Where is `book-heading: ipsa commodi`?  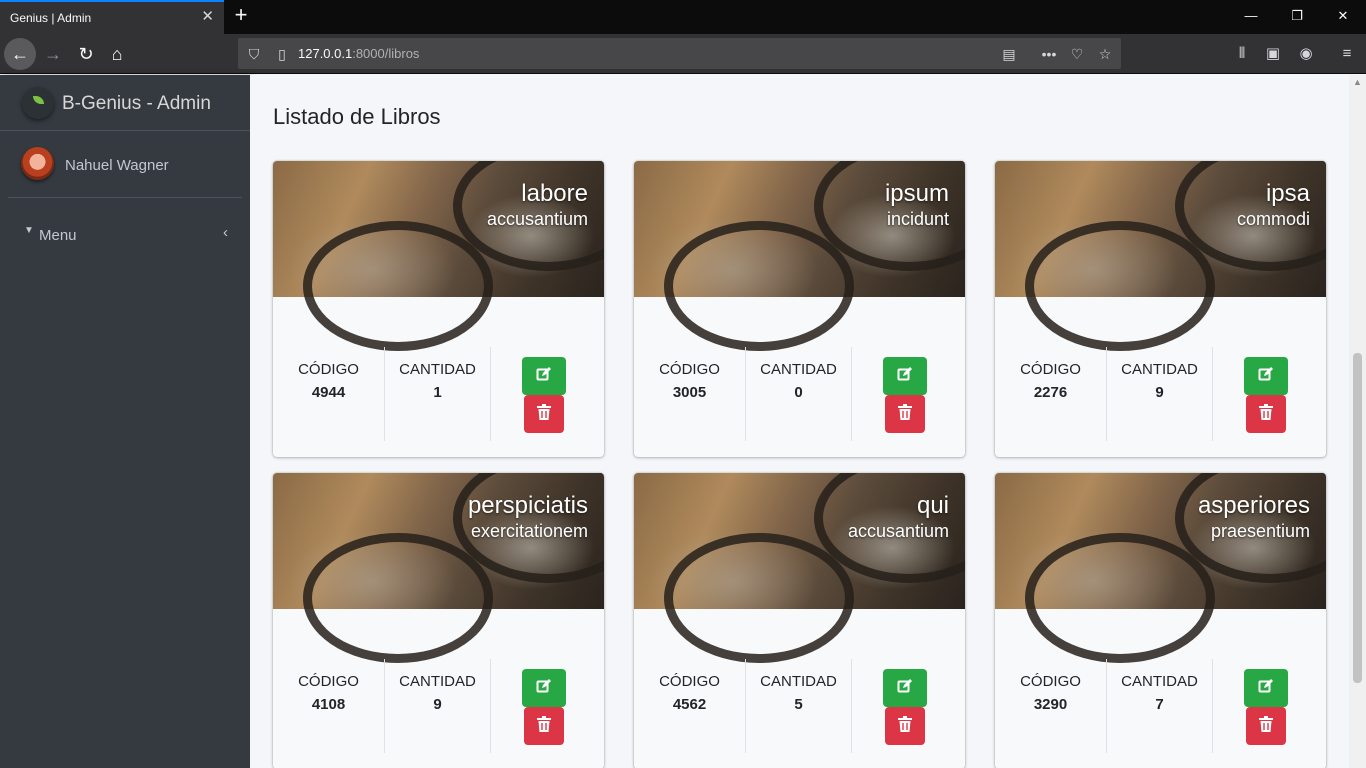 book-heading: ipsa commodi is located at coordinates (1273, 206).